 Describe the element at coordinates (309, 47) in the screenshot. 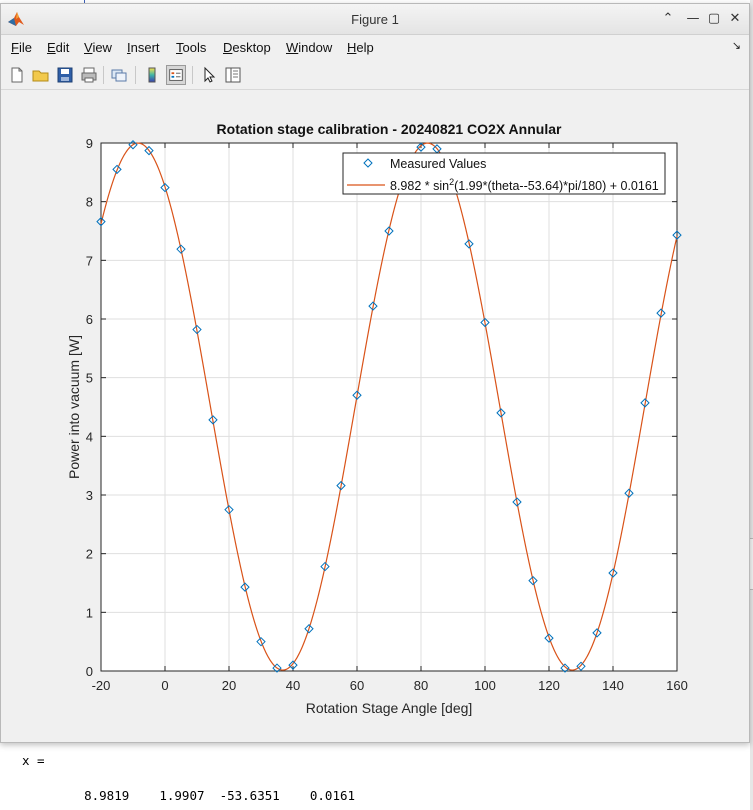

I see `menu-window: Window` at that location.